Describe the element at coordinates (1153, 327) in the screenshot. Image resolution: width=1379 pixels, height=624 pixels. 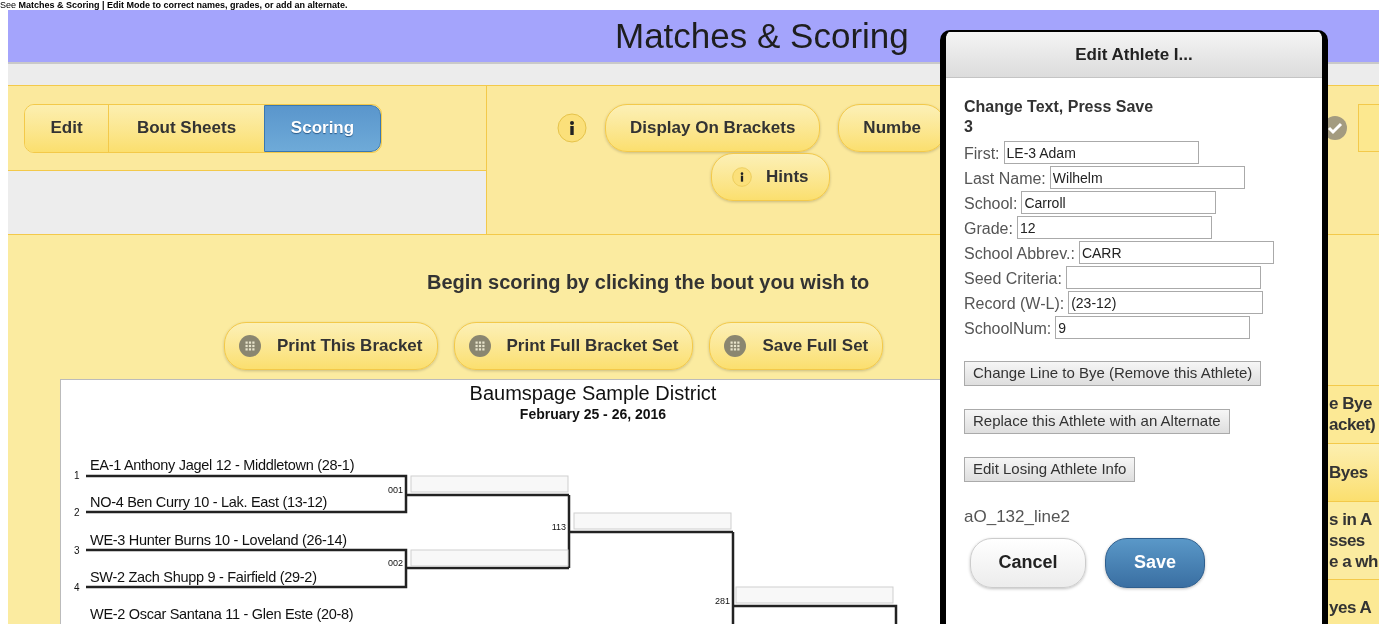
I see `text-field: 9` at that location.